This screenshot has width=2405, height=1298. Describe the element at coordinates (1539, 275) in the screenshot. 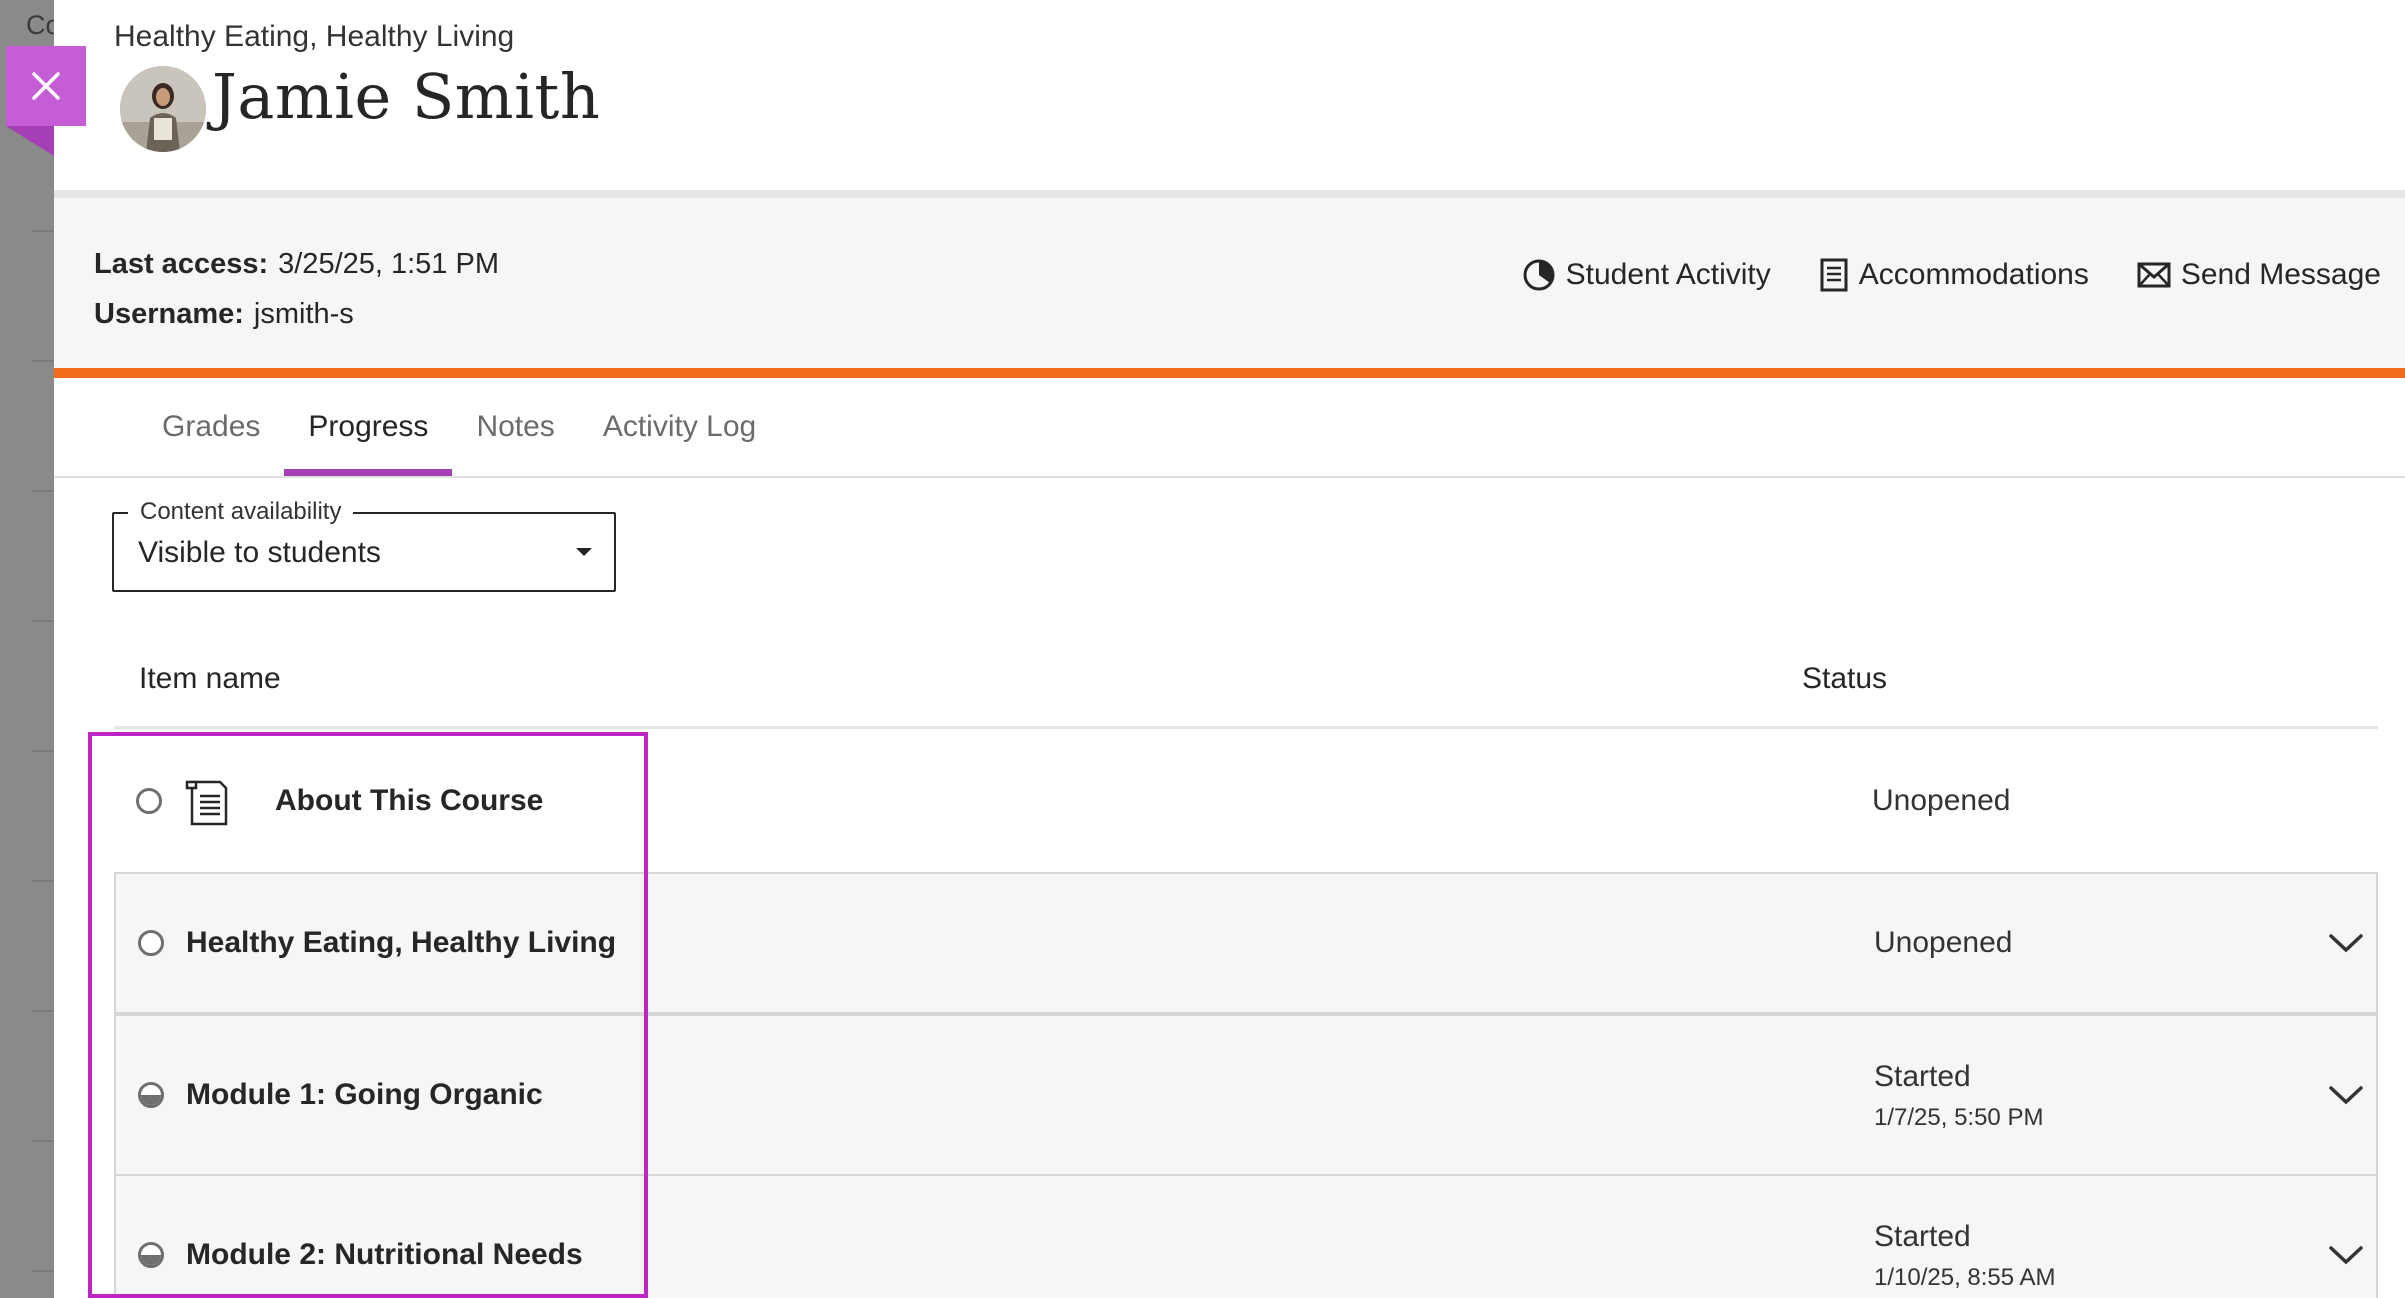

I see `activity-clock-icon` at that location.